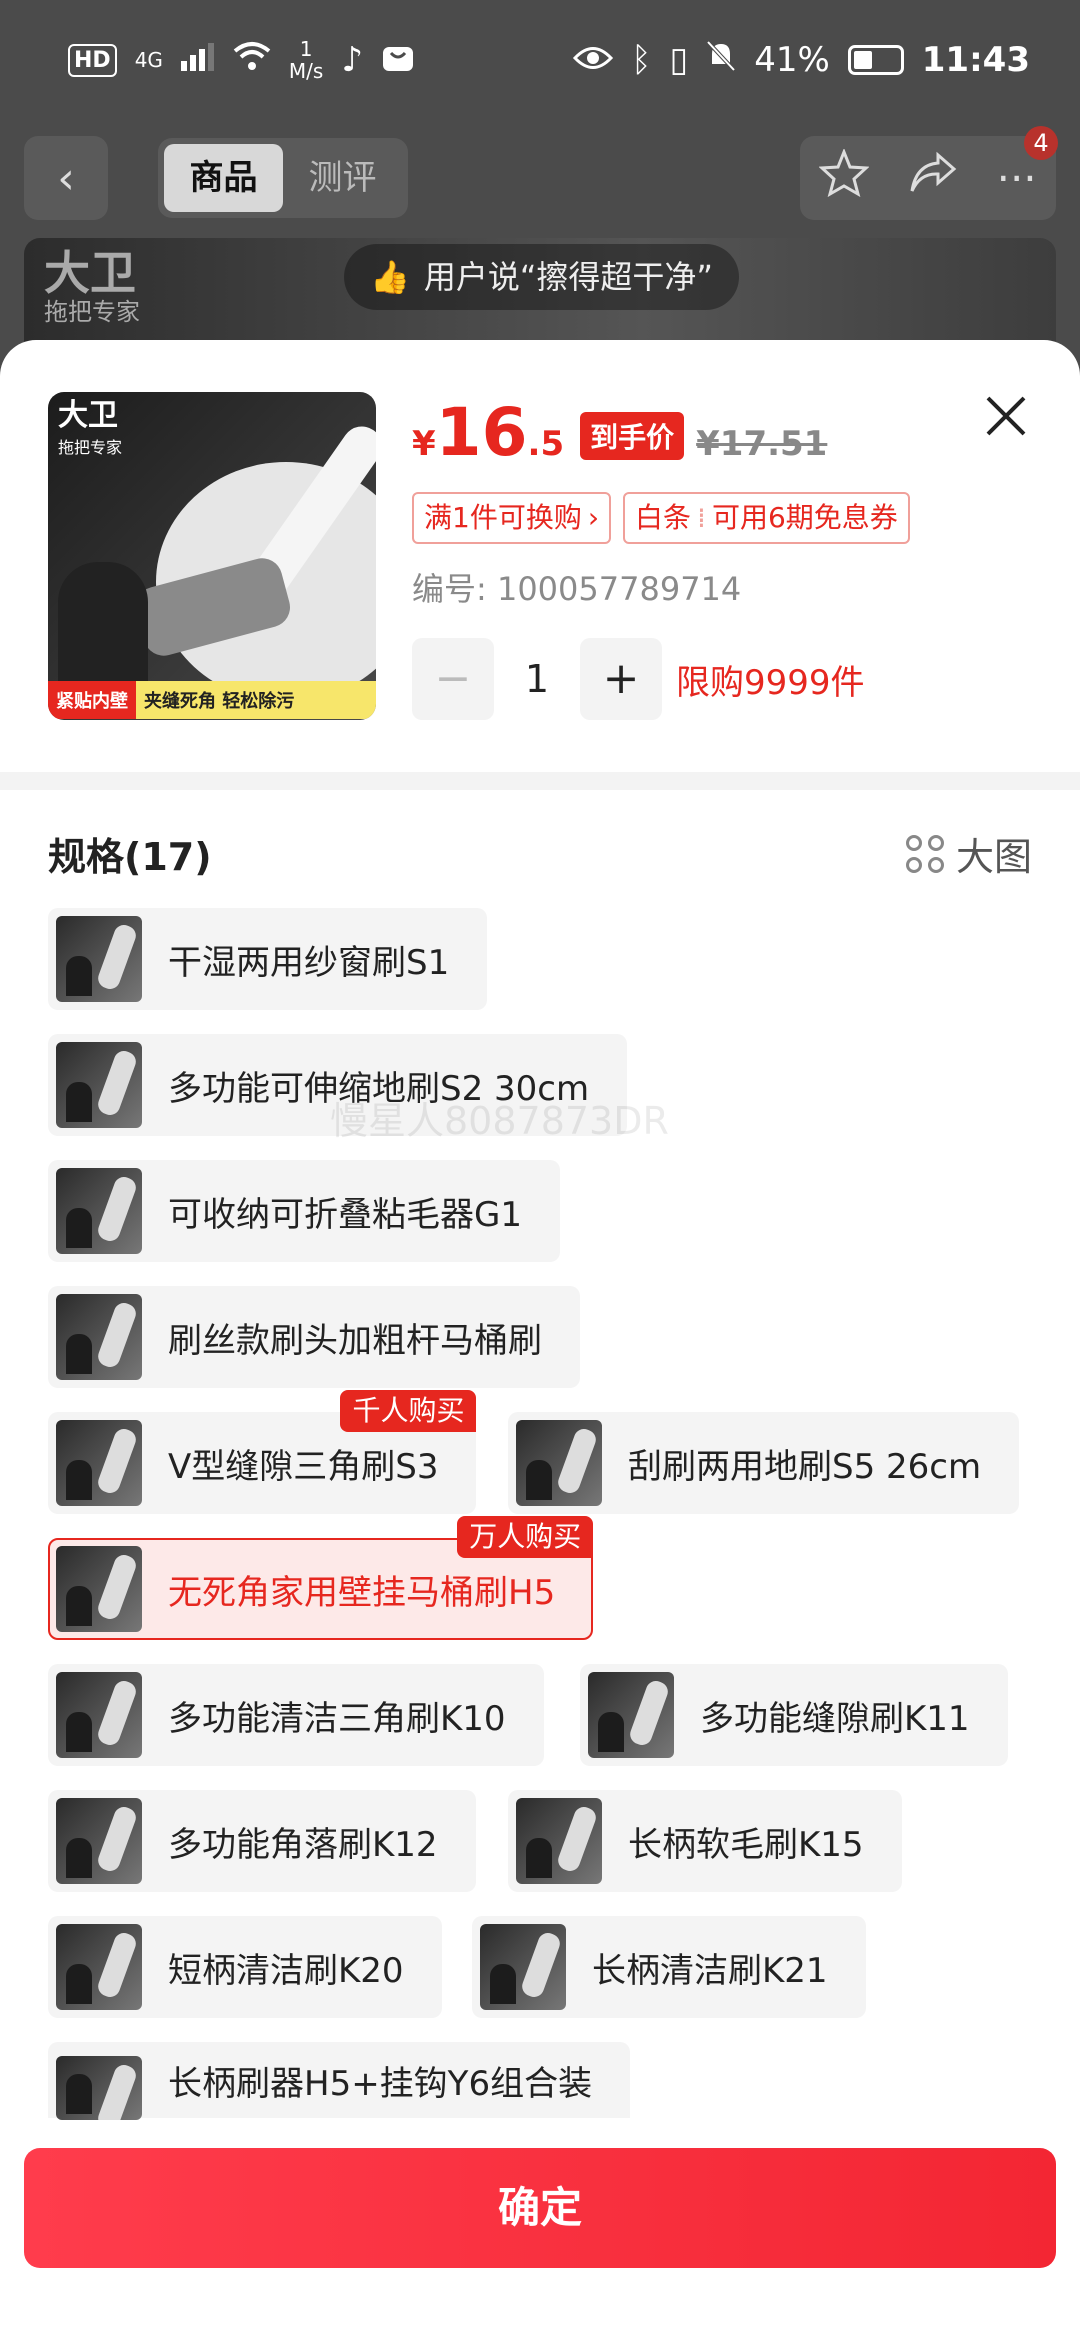  What do you see at coordinates (746, 1844) in the screenshot?
I see `spec-option-label: 长柄软毛刷K15` at bounding box center [746, 1844].